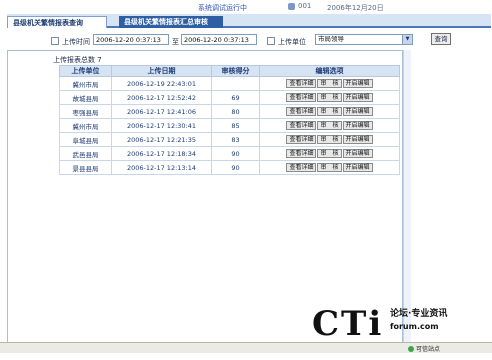 This screenshot has height=360, width=492. I want to click on upload-unit-label: 上传单位, so click(292, 42).